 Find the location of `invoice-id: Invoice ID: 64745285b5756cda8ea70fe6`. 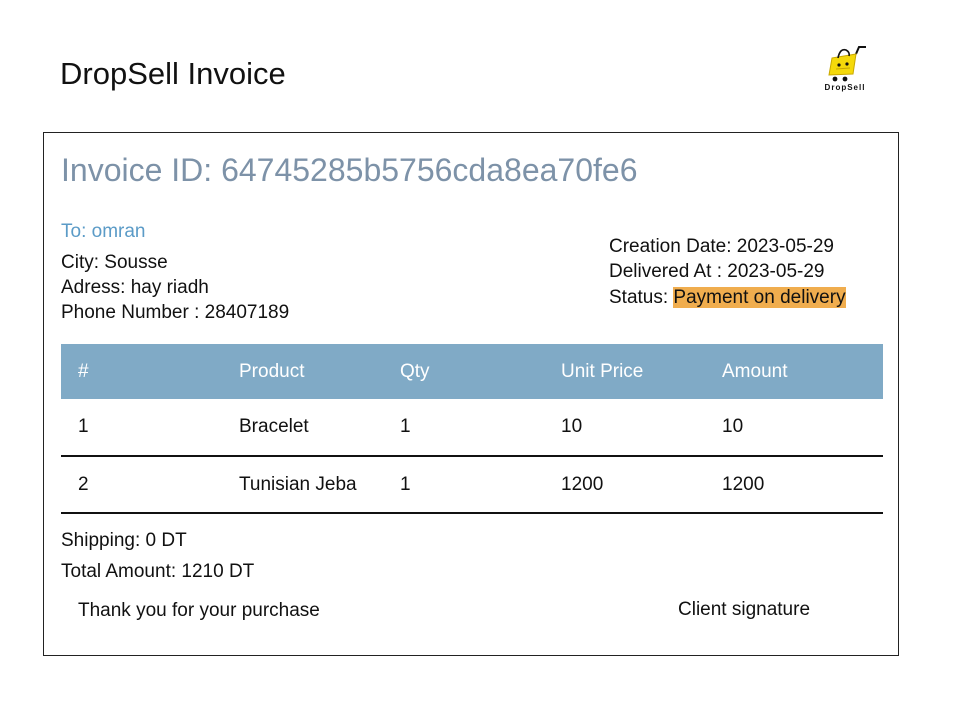

invoice-id: Invoice ID: 64745285b5756cda8ea70fe6 is located at coordinates (349, 170).